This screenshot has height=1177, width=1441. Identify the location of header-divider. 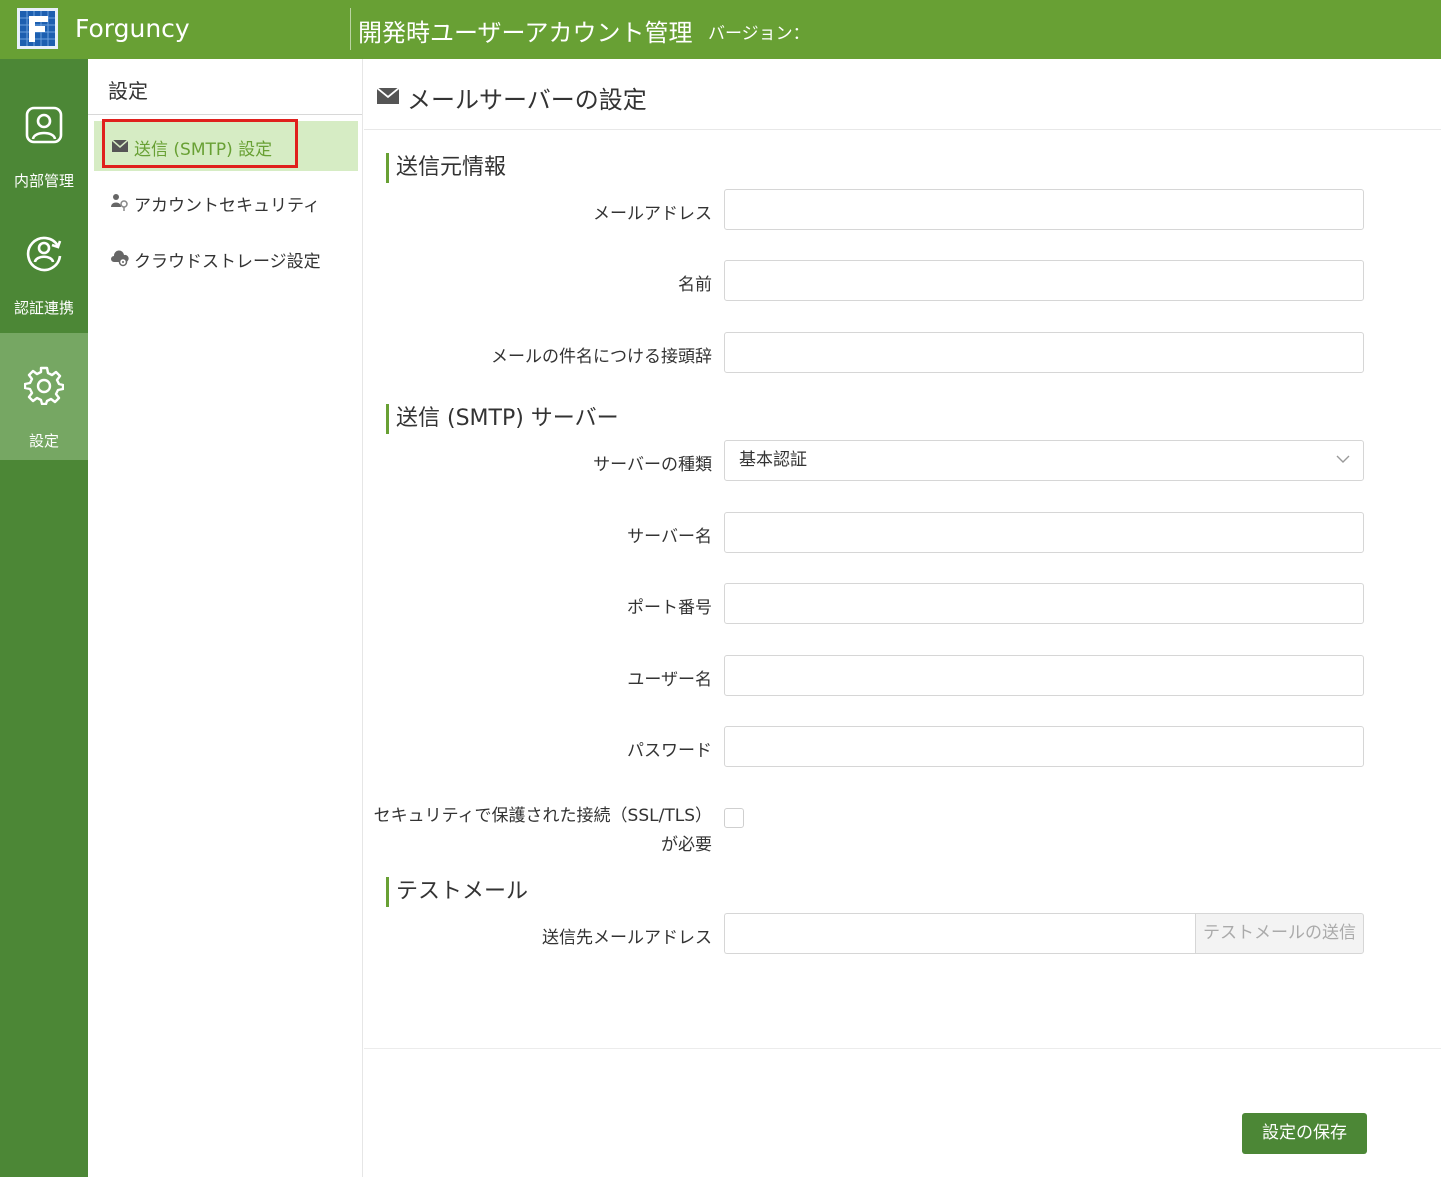
(350, 29).